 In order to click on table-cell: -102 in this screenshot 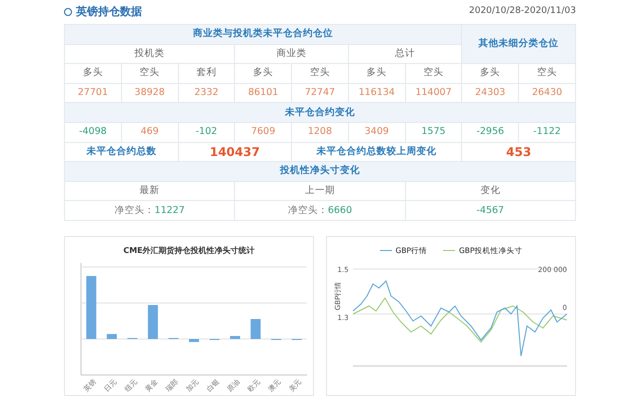, I will do `click(206, 132)`.